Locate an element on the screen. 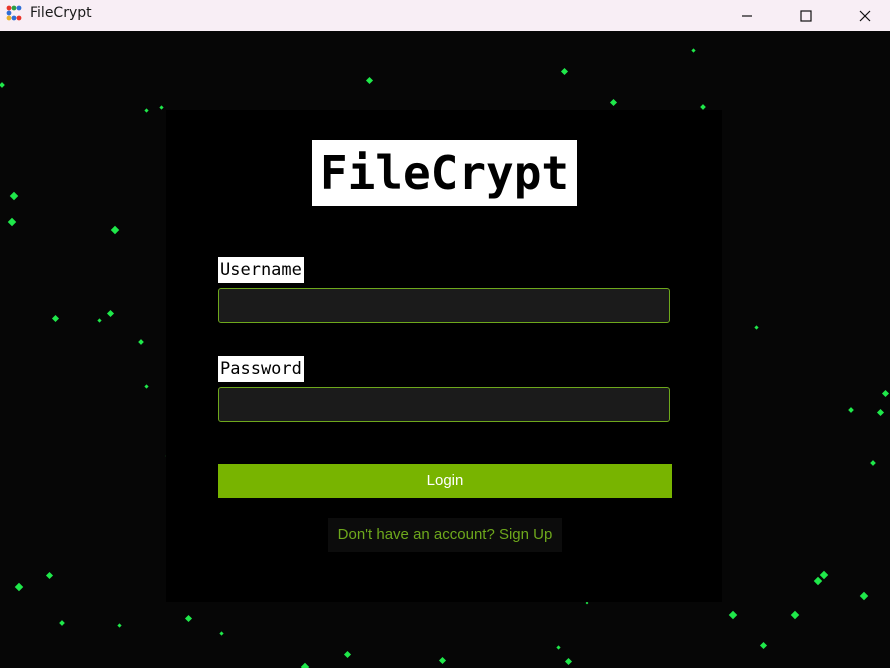  app-logo: FileCrypt is located at coordinates (444, 173).